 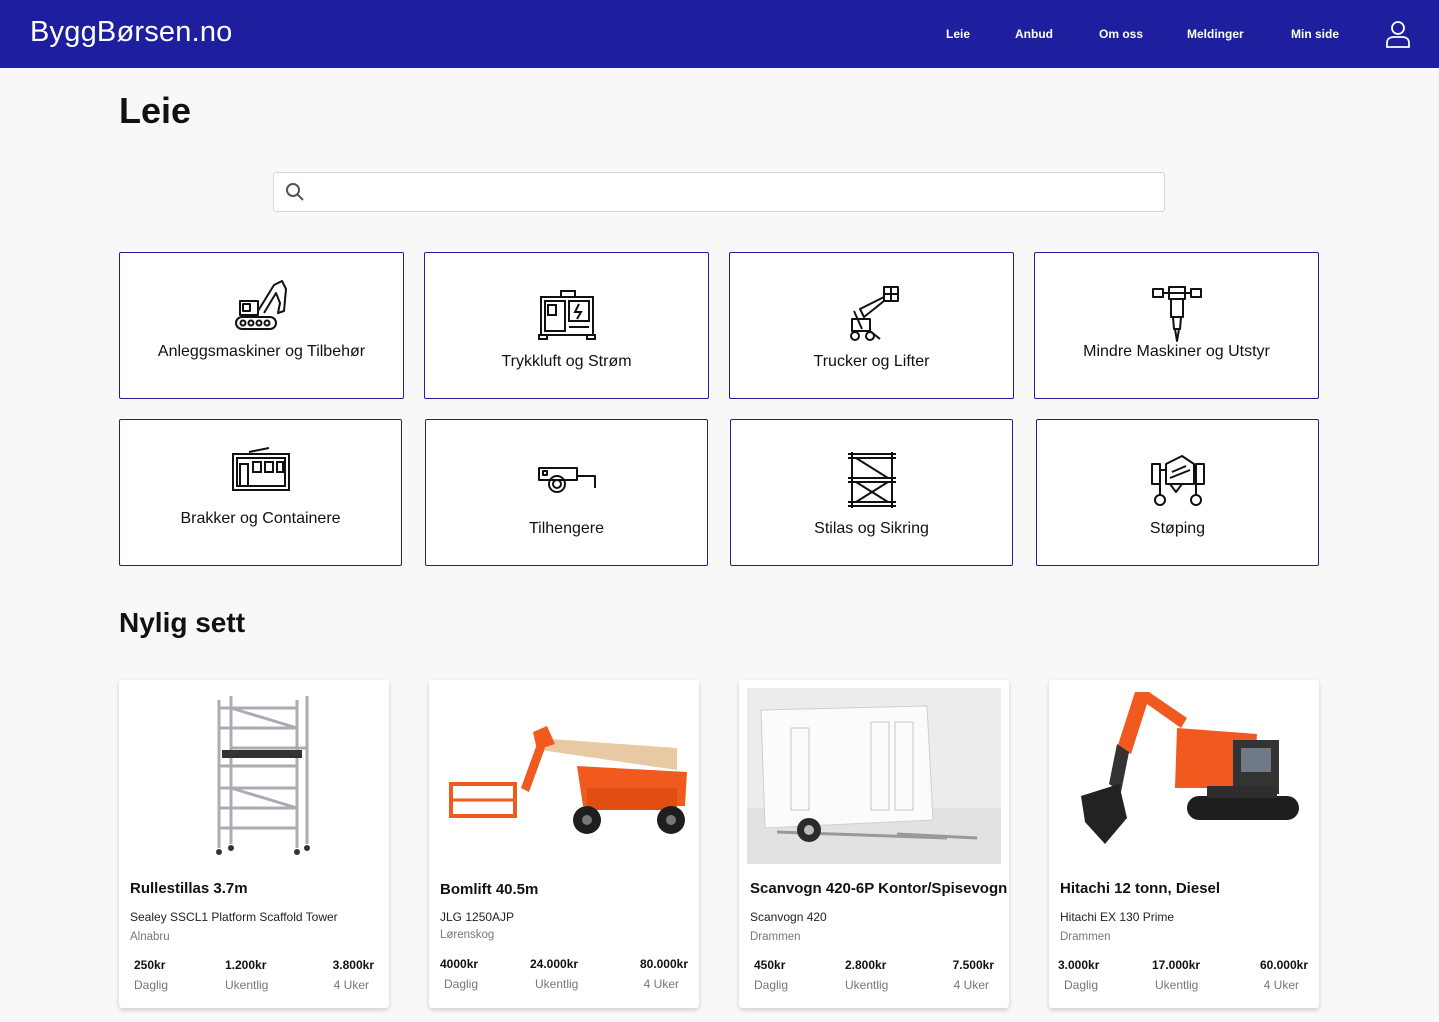 I want to click on nav-leie: Leie, so click(x=958, y=34).